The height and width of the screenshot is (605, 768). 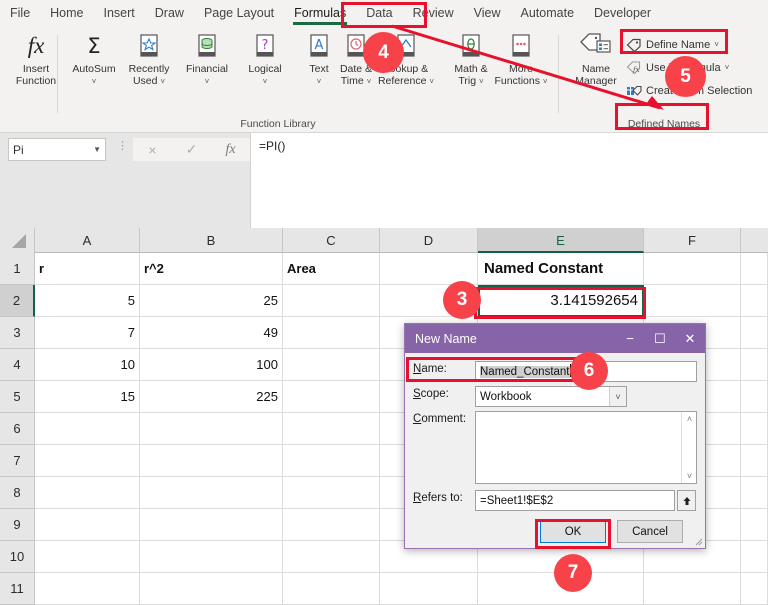 I want to click on ribbon-tab-insert: Insert, so click(x=119, y=13).